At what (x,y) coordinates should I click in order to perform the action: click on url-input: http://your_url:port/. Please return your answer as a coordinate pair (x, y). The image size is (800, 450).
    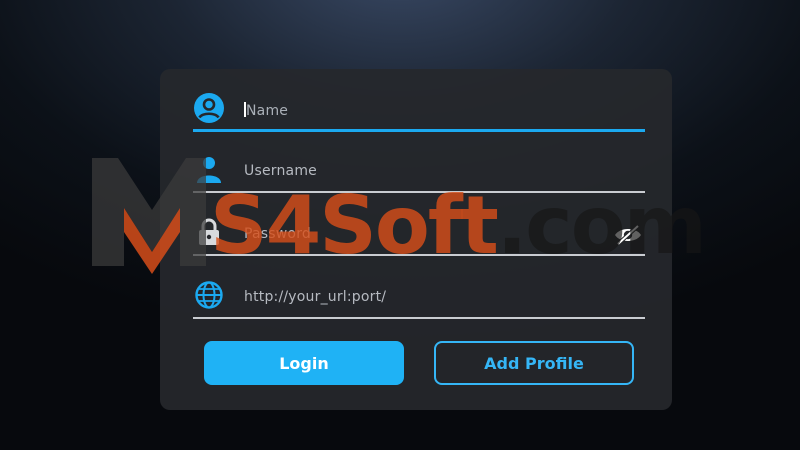
    Looking at the image, I should click on (315, 297).